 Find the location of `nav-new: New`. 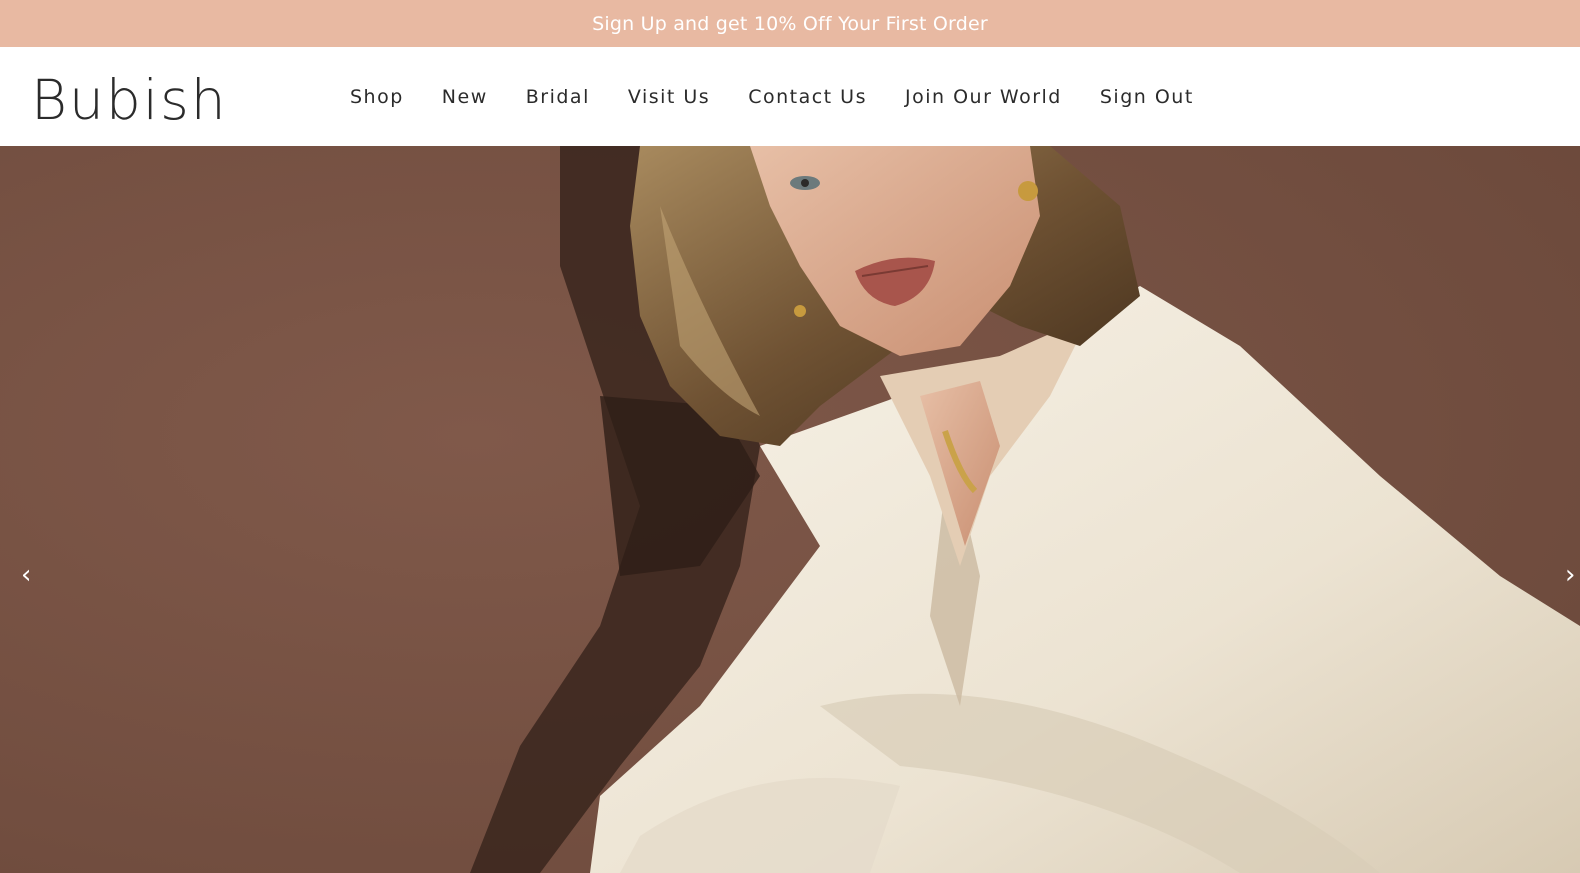

nav-new: New is located at coordinates (465, 97).